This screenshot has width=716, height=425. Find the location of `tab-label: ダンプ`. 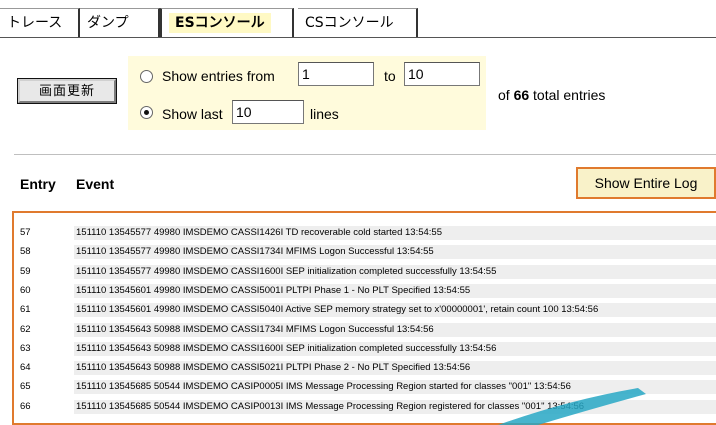

tab-label: ダンプ is located at coordinates (108, 23).